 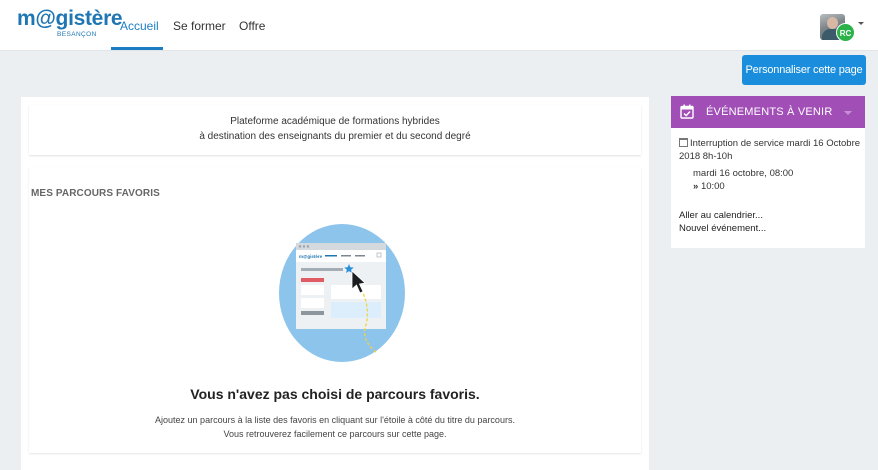 I want to click on events-title: ÉVÉNEMENTS À VENIR, so click(x=769, y=112).